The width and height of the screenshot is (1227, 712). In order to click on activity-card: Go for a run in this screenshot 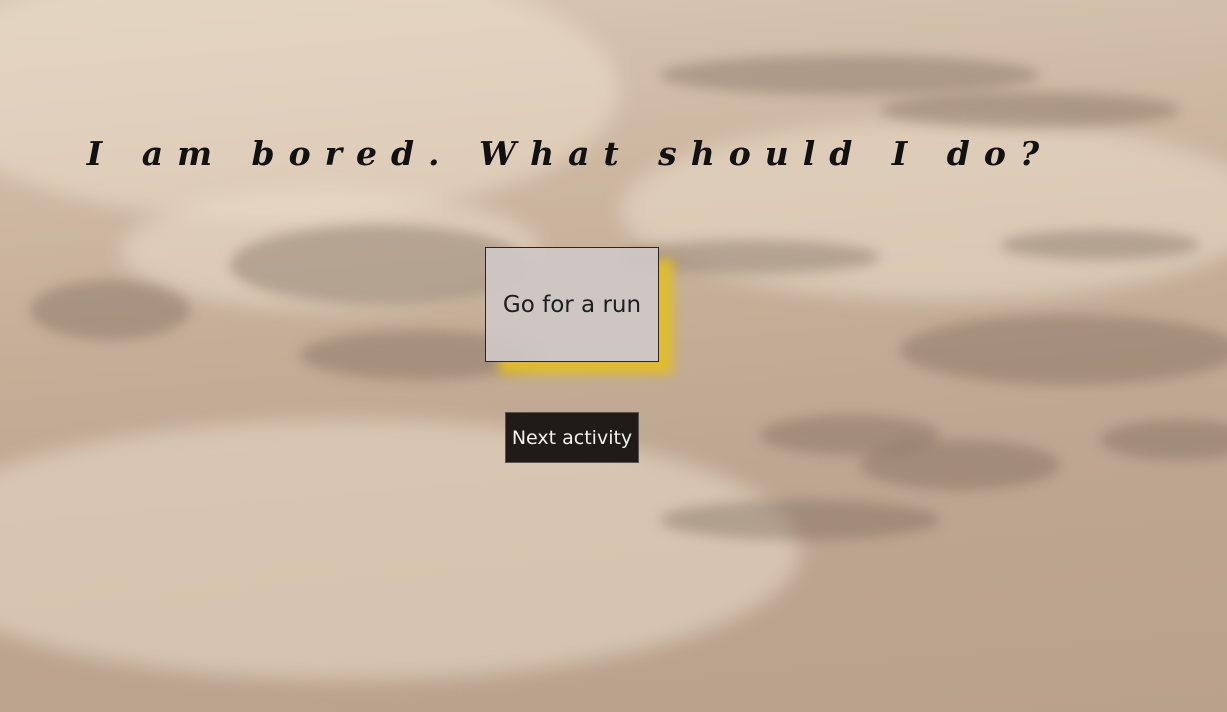, I will do `click(572, 304)`.